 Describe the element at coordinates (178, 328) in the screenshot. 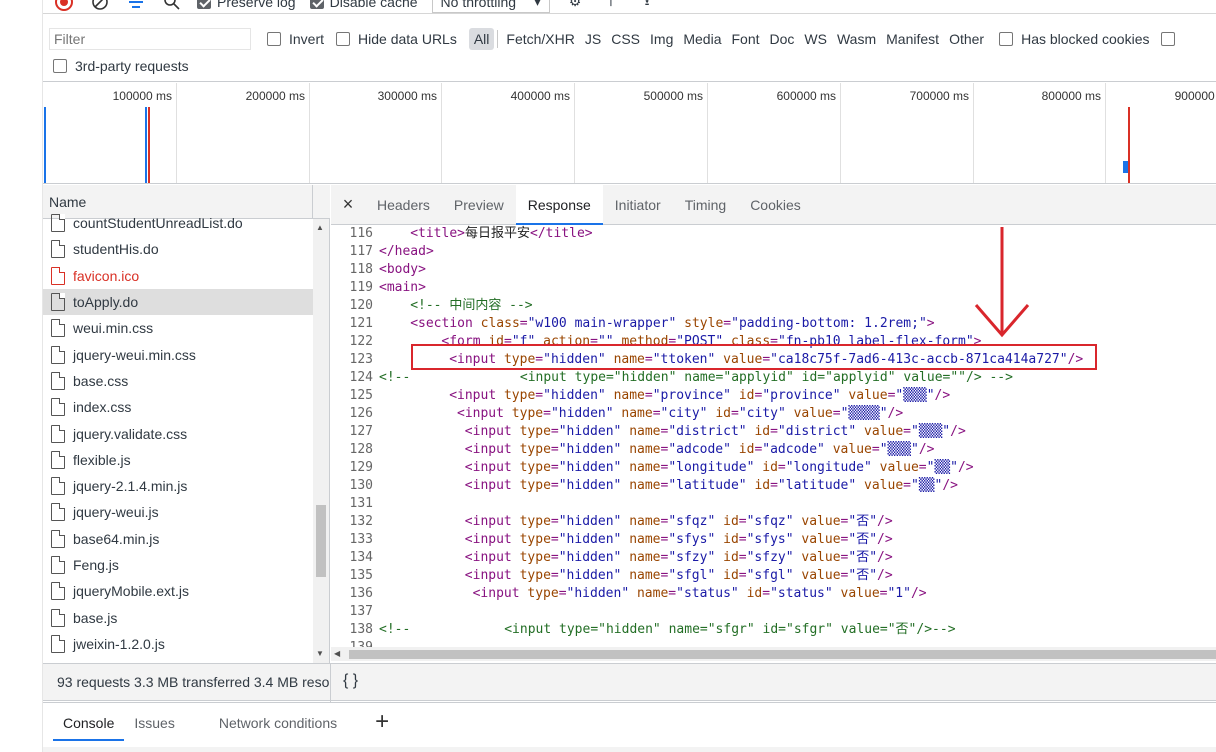

I see `request-row: weui.min.css` at that location.